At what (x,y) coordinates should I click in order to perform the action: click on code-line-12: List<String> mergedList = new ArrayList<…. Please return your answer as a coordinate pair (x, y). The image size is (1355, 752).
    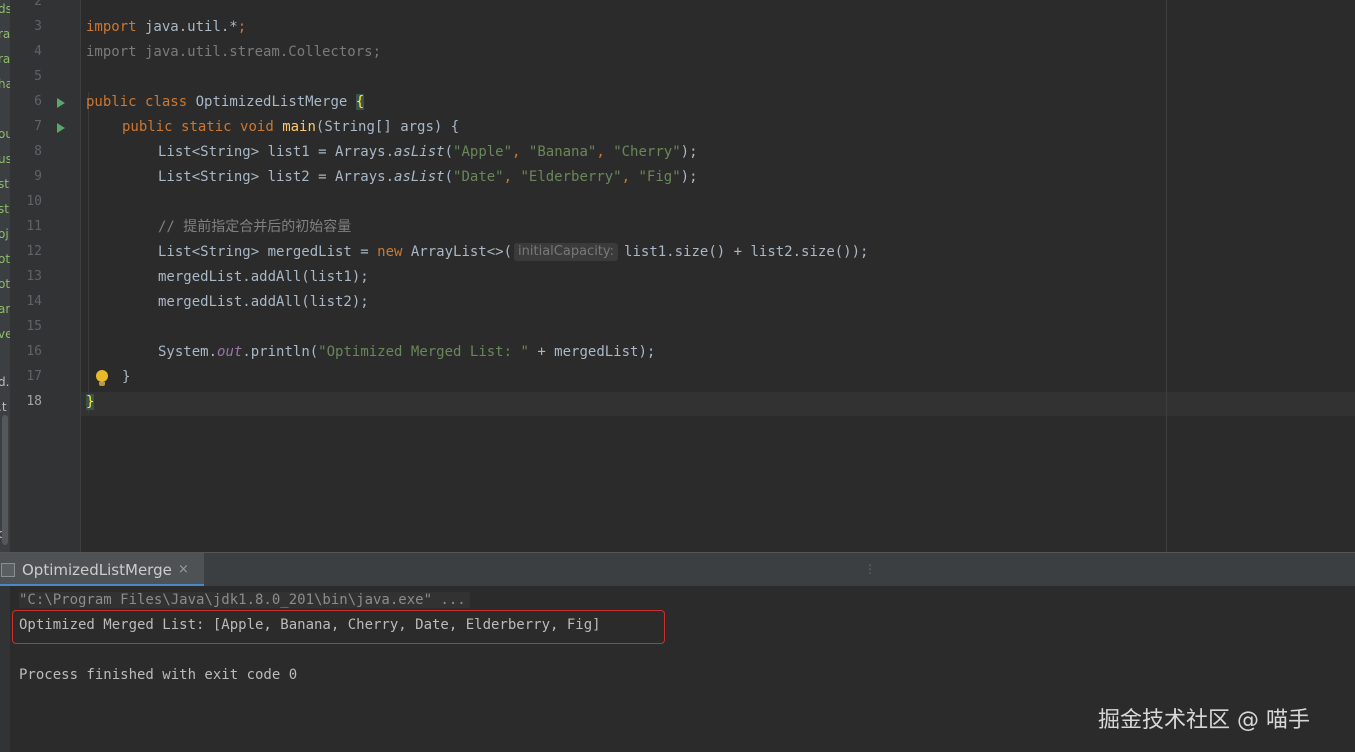
    Looking at the image, I should click on (513, 252).